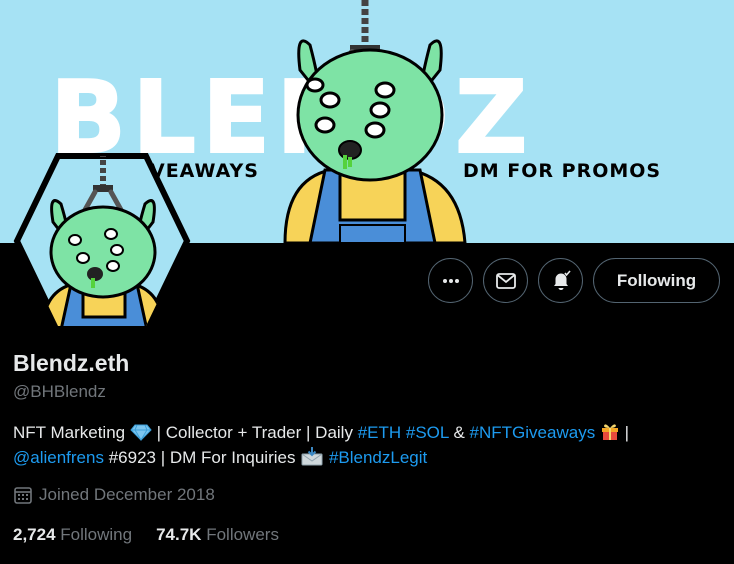  What do you see at coordinates (375, 121) in the screenshot?
I see `banner-alien-illustration` at bounding box center [375, 121].